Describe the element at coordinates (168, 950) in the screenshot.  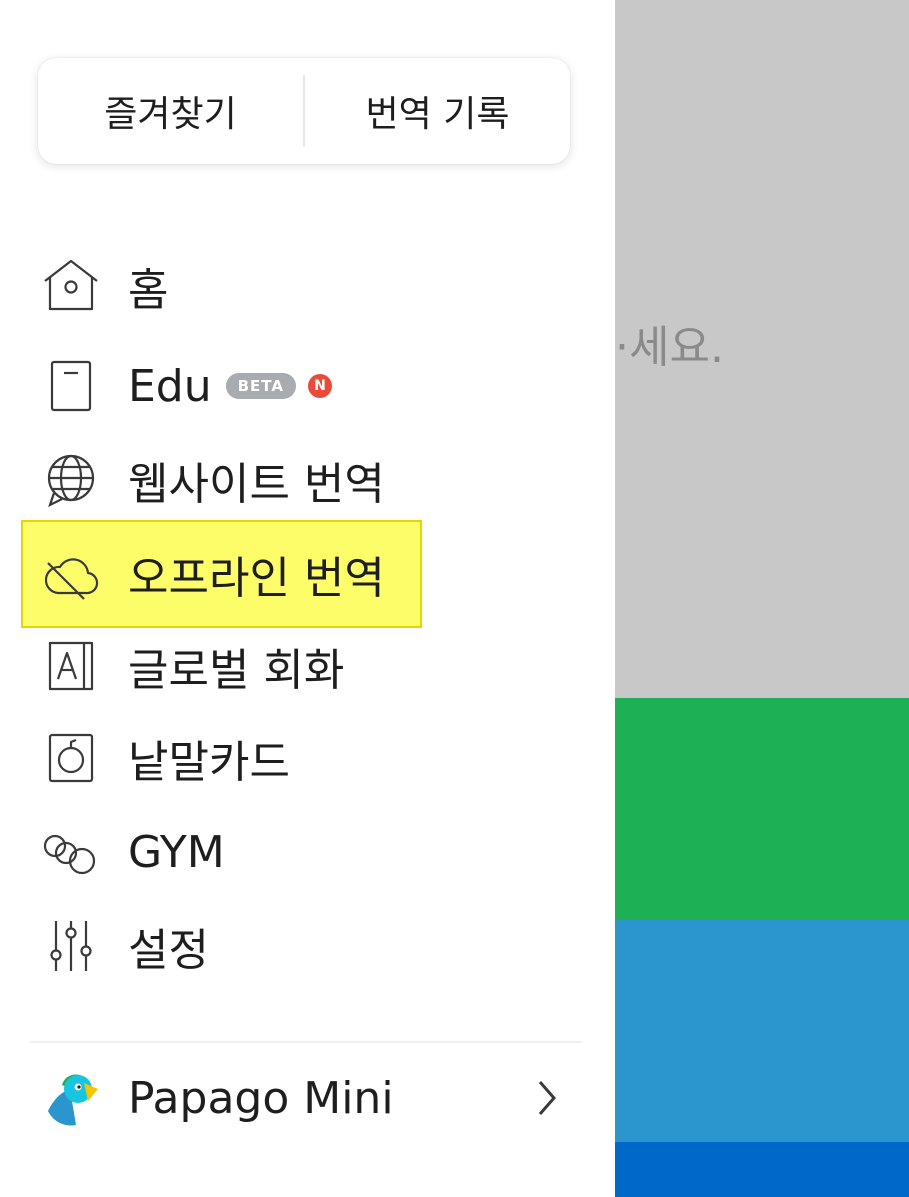
I see `menu-label-settings: 설정` at that location.